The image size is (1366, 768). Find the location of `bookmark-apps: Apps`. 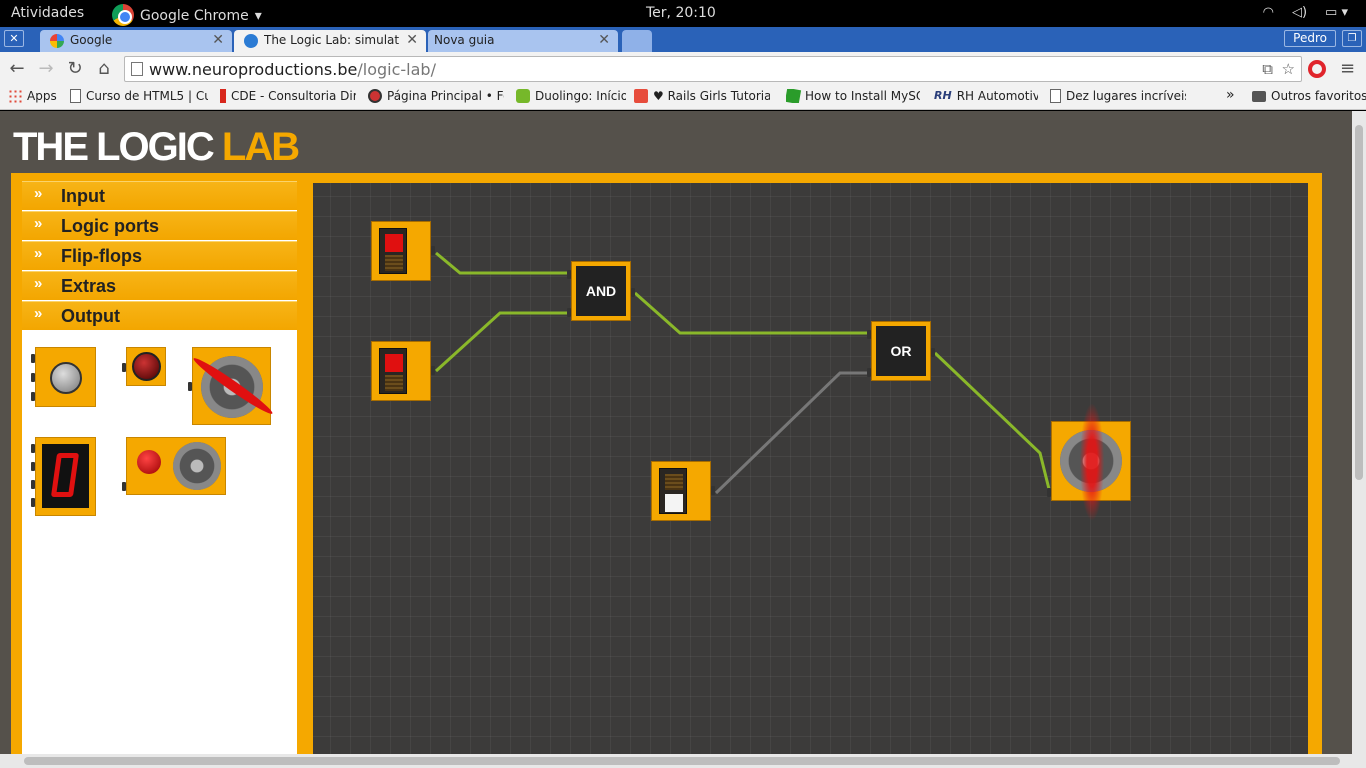

bookmark-apps: Apps is located at coordinates (34, 96).